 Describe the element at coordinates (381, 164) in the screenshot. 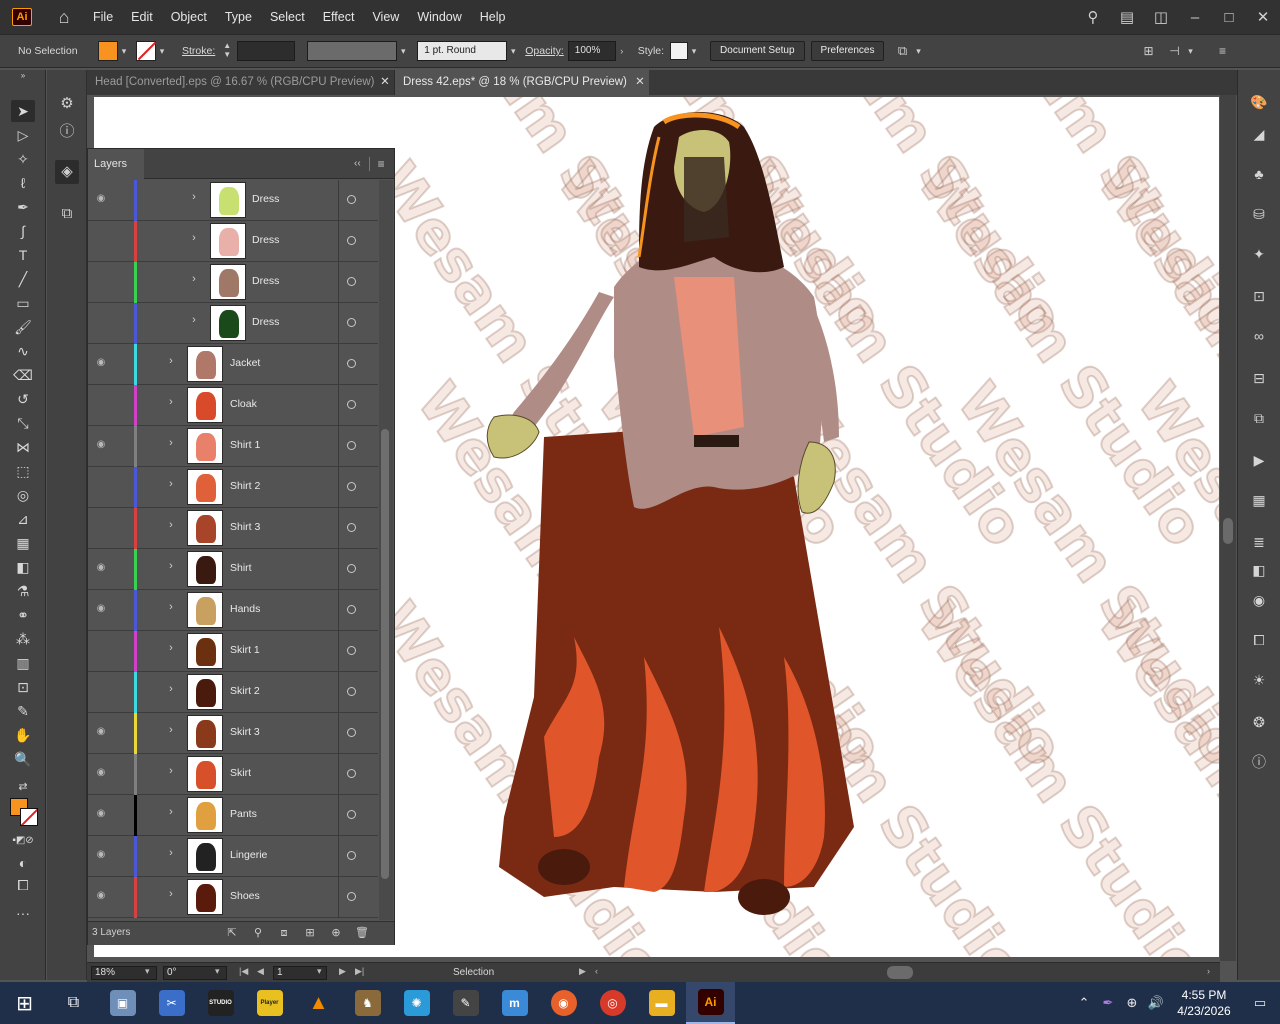

I see `panel-menu-icon: ≡` at that location.